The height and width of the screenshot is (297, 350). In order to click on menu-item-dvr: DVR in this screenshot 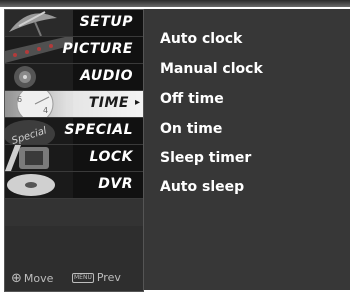, I will do `click(74, 185)`.